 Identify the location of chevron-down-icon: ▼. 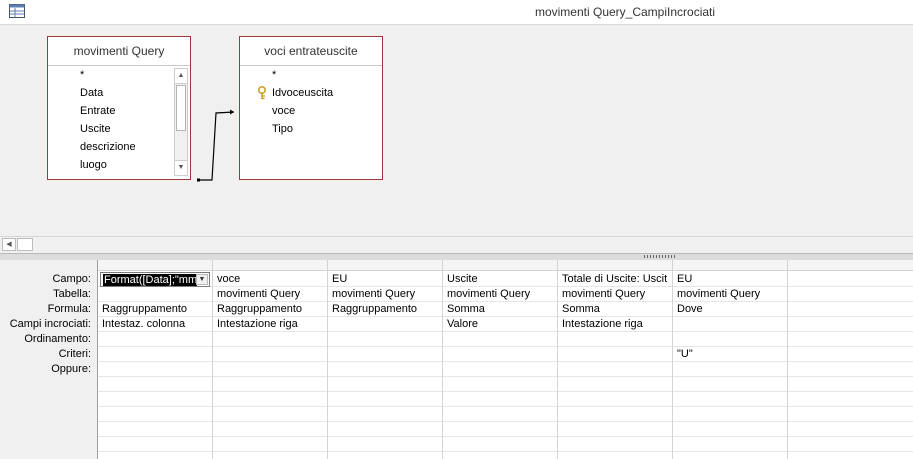
(202, 279).